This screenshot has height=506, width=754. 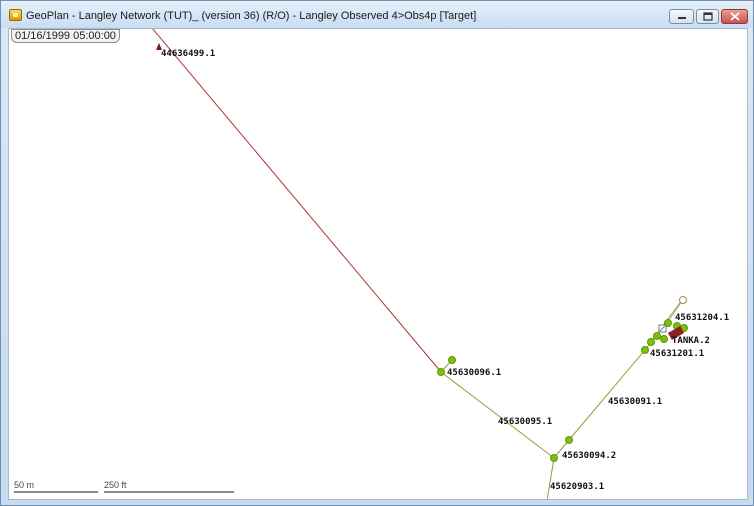 I want to click on node-branch, so click(x=452, y=360).